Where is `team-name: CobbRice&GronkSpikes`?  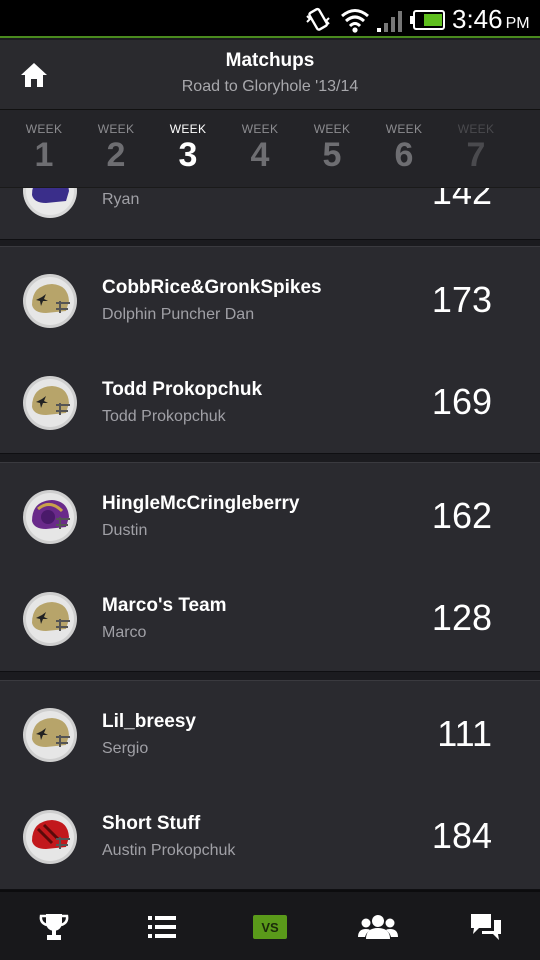 team-name: CobbRice&GronkSpikes is located at coordinates (212, 287).